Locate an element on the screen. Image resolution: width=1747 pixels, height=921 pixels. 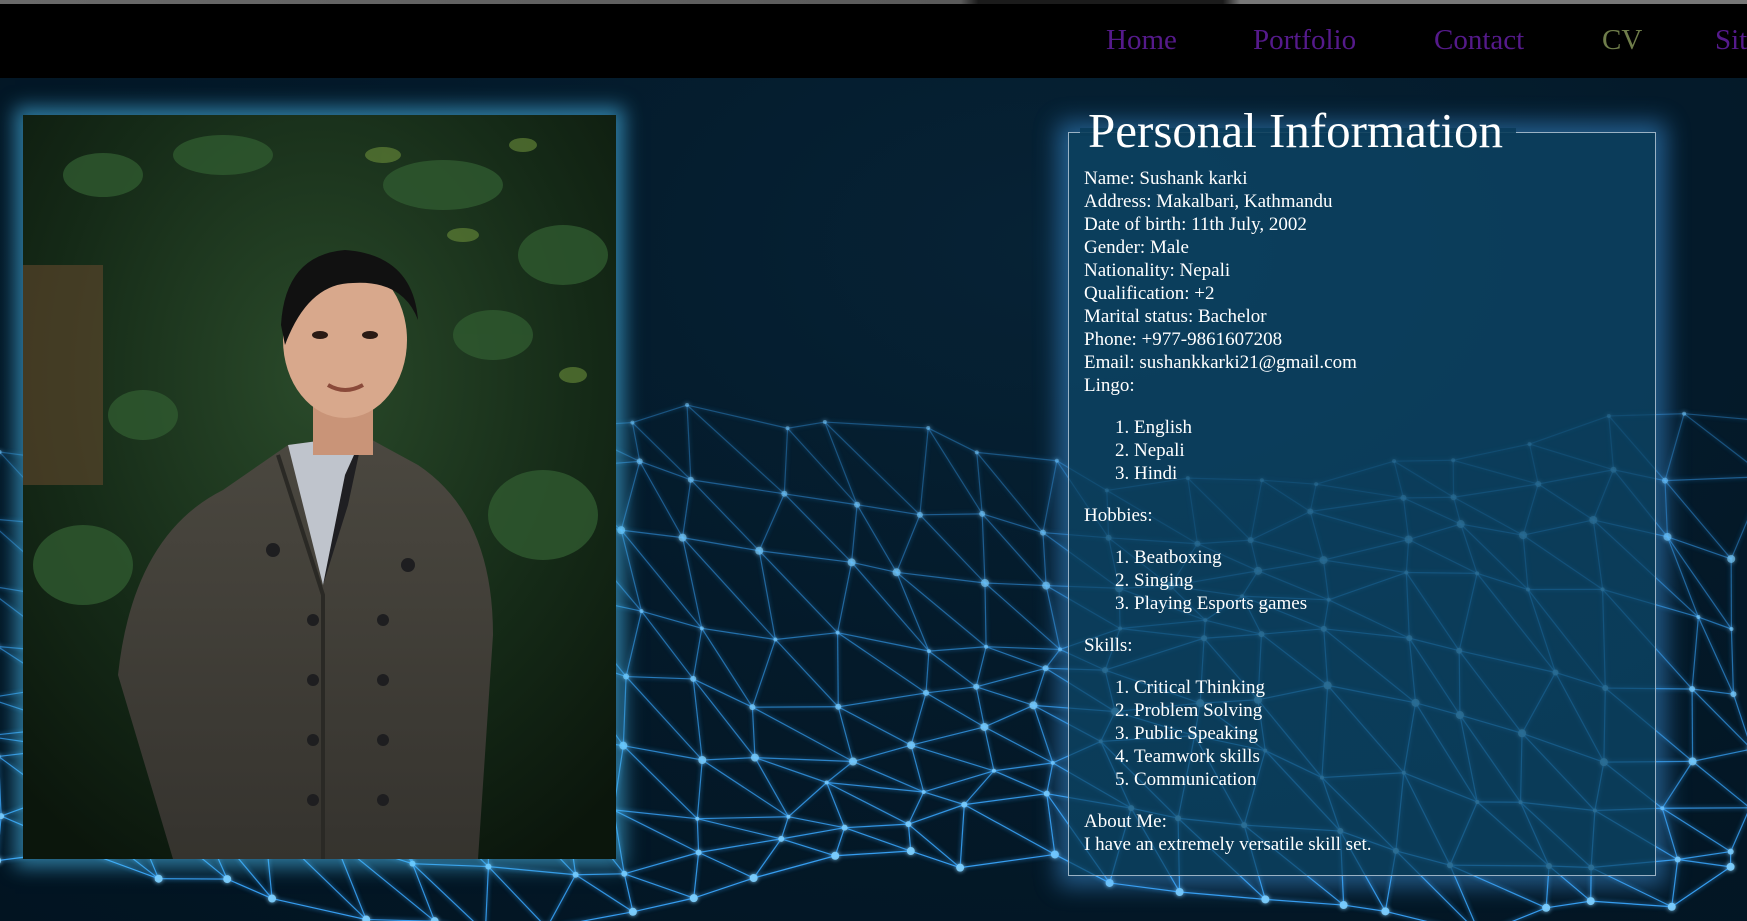
list-item: English is located at coordinates (1389, 427).